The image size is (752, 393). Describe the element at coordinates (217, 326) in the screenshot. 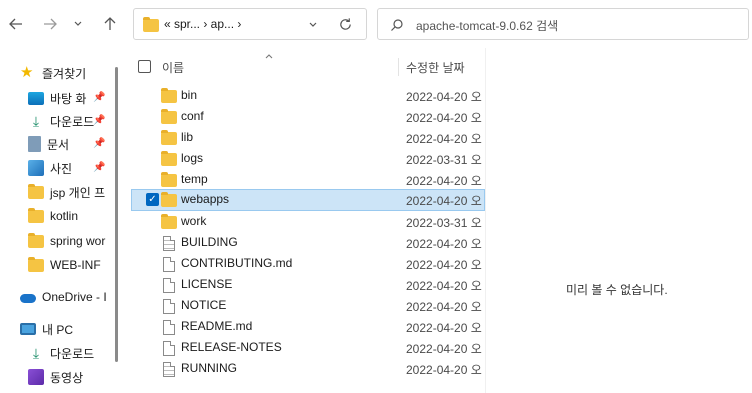

I see `file-name: README.md` at that location.